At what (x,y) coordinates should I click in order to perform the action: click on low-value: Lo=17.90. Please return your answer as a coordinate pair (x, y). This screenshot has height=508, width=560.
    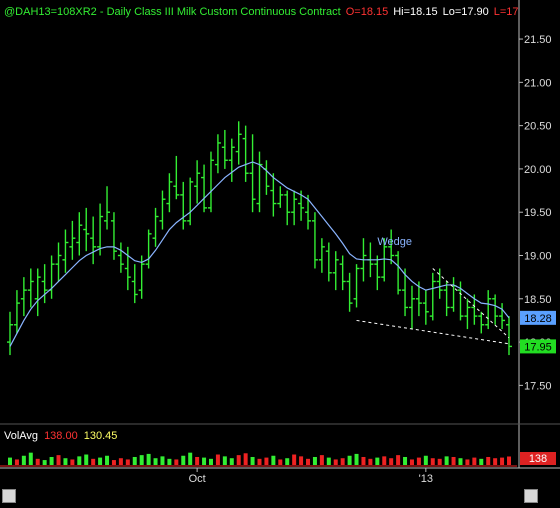
    Looking at the image, I should click on (465, 12).